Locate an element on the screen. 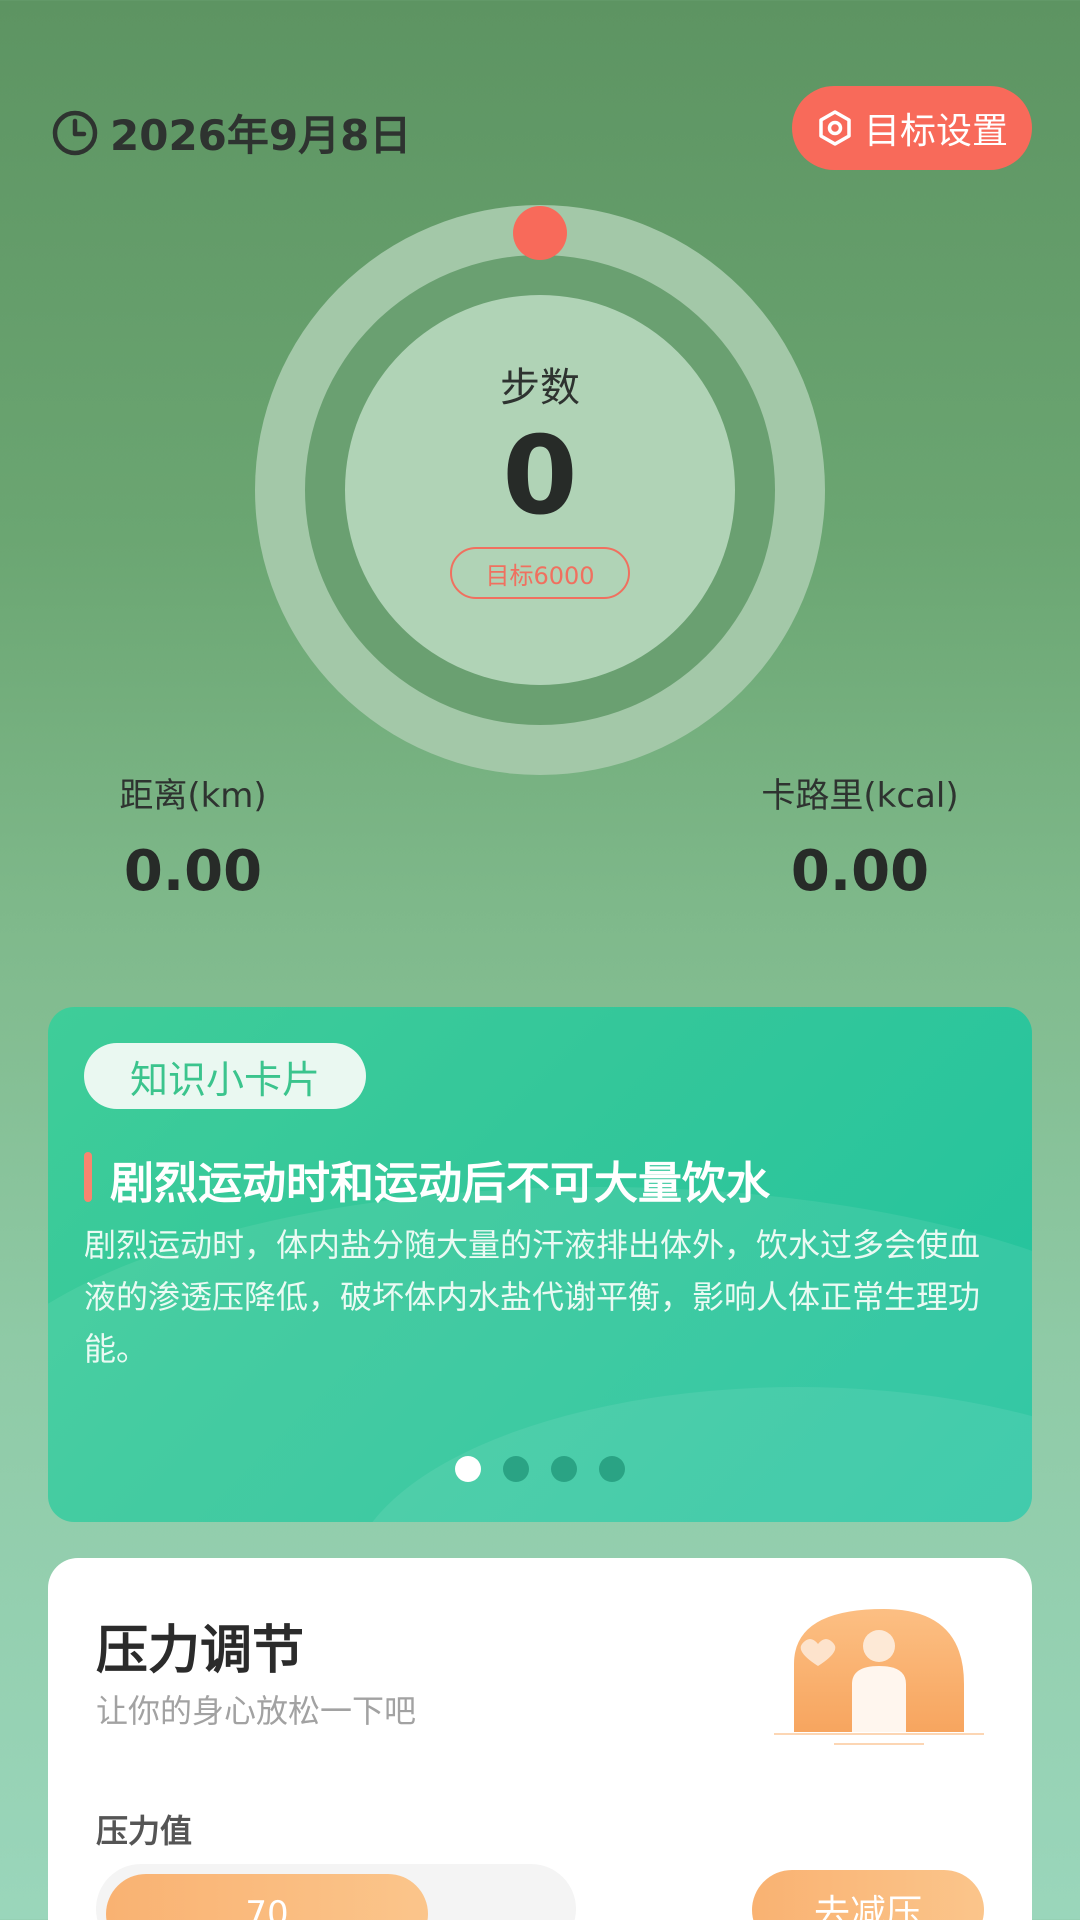 The image size is (1080, 1920). header: 2026年9月8日 目标设置 is located at coordinates (541, 128).